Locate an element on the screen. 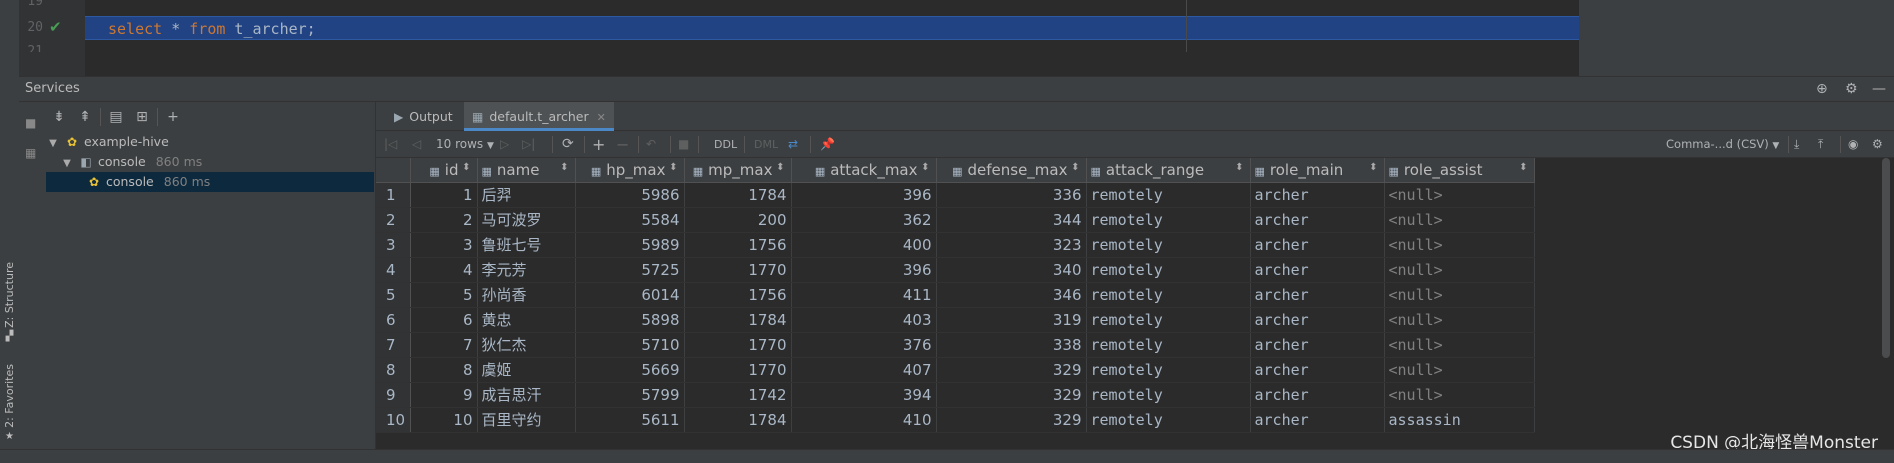 The image size is (1894, 463). table-cell: 5725 is located at coordinates (630, 270).